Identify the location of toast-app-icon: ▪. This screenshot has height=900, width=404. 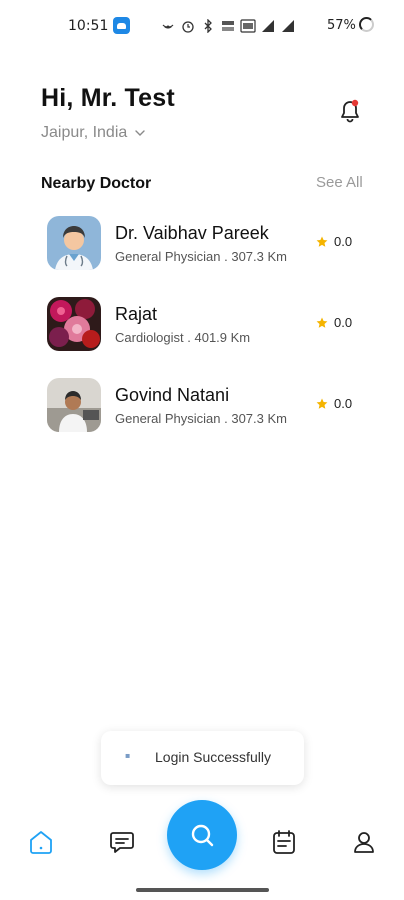
(128, 755).